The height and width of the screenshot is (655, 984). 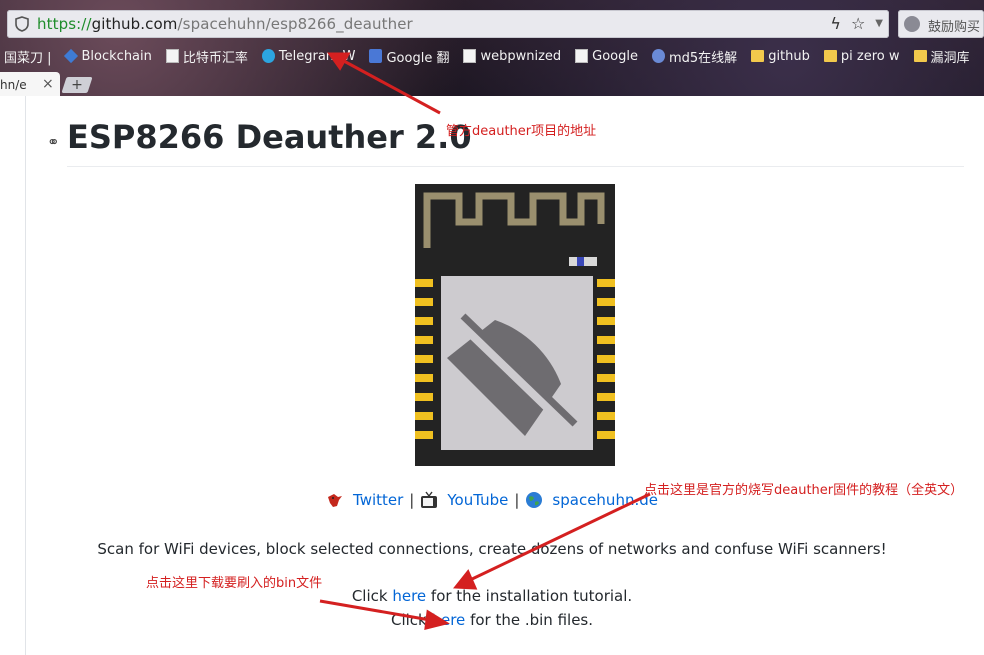 What do you see at coordinates (234, 583) in the screenshot?
I see `annotation-bin-download: 点击这里下载要刷入的bin文件` at bounding box center [234, 583].